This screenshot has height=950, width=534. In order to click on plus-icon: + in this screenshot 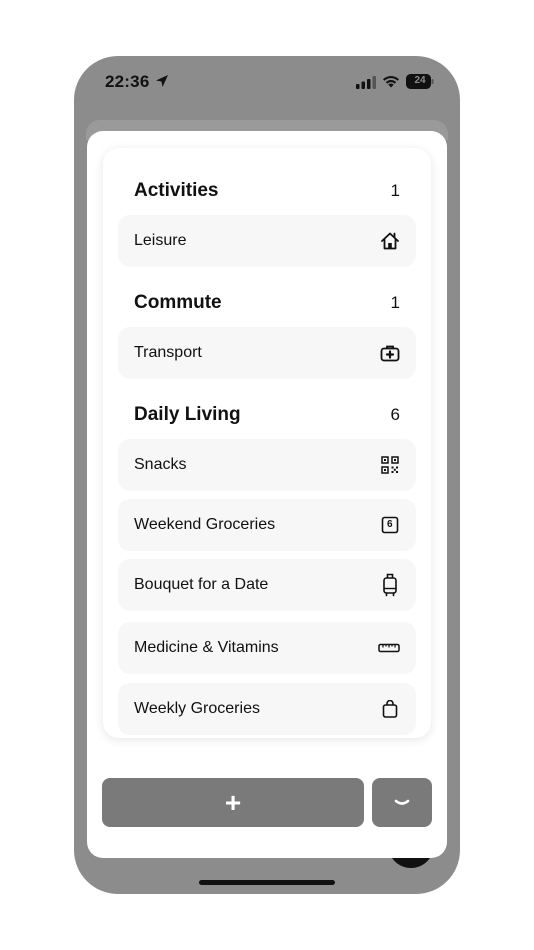, I will do `click(233, 802)`.